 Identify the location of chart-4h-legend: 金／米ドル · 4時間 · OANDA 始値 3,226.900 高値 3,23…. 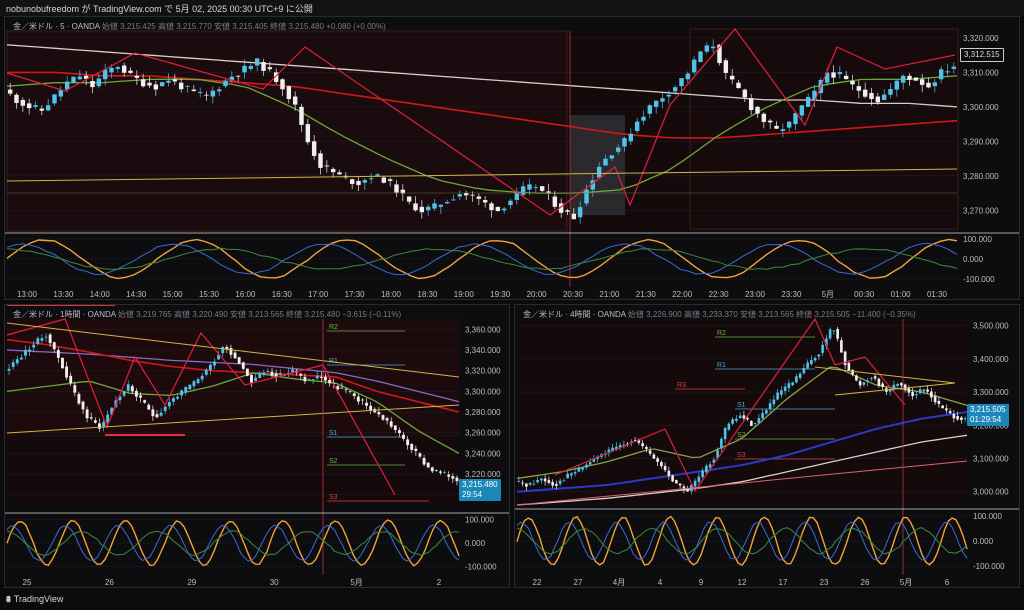
(719, 314).